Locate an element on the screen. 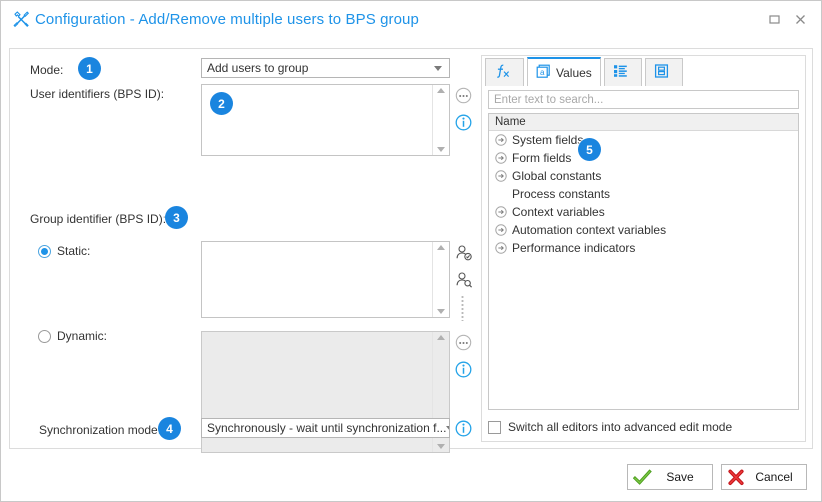  save-button: Save is located at coordinates (670, 477).